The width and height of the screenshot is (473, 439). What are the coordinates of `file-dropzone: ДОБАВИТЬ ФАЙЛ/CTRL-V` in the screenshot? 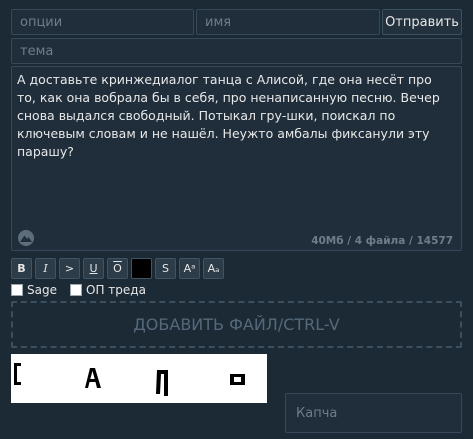 It's located at (236, 324).